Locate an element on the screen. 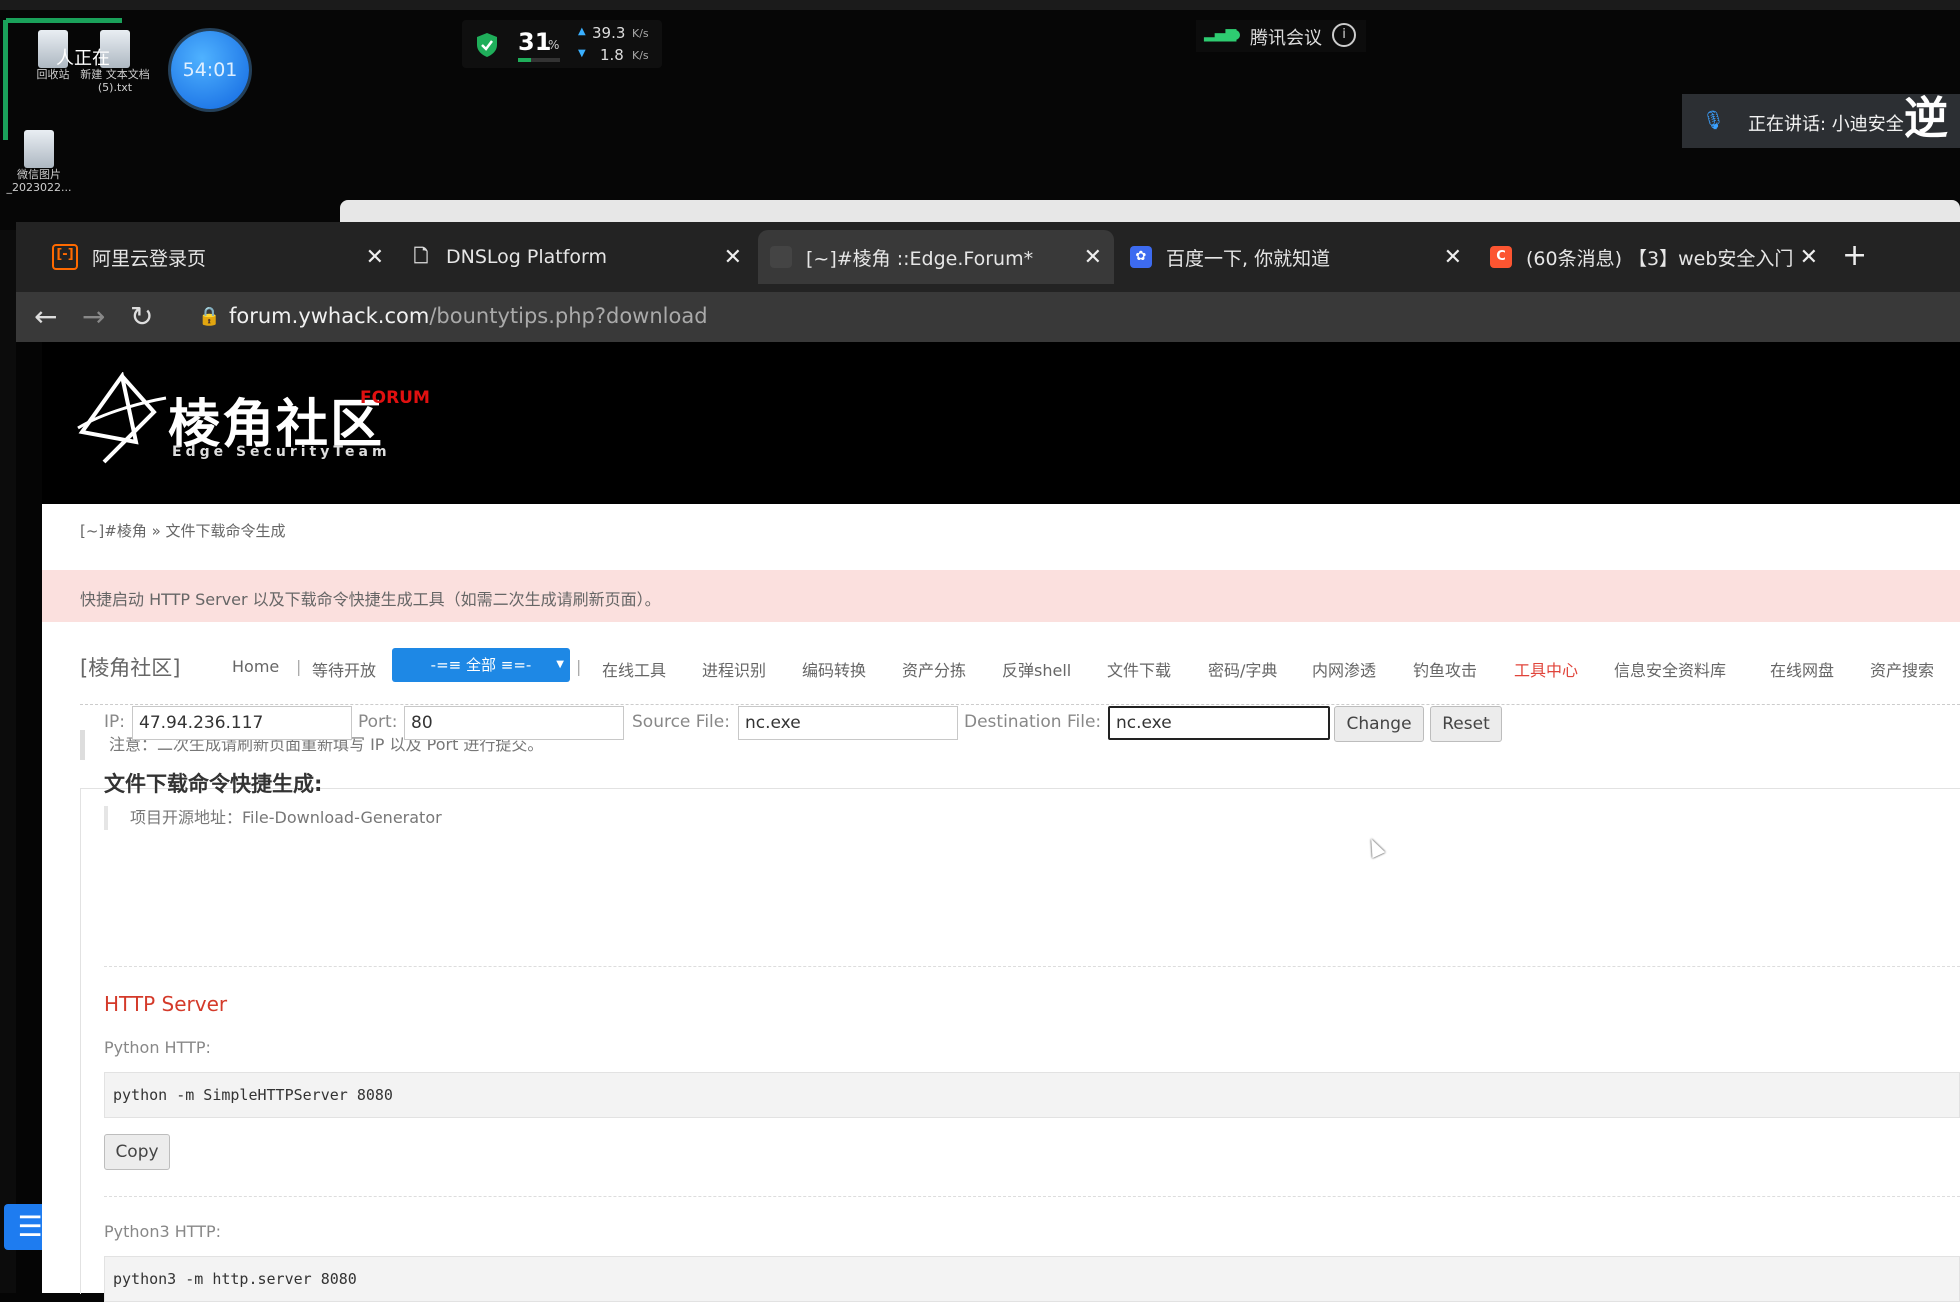 This screenshot has height=1302, width=1960. cpu-unit: % is located at coordinates (554, 45).